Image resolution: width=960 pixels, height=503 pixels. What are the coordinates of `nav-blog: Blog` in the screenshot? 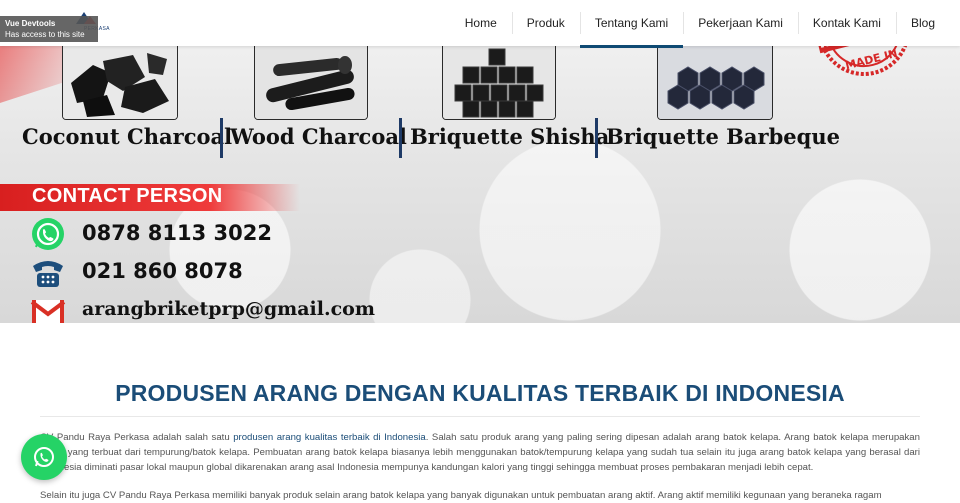 It's located at (922, 23).